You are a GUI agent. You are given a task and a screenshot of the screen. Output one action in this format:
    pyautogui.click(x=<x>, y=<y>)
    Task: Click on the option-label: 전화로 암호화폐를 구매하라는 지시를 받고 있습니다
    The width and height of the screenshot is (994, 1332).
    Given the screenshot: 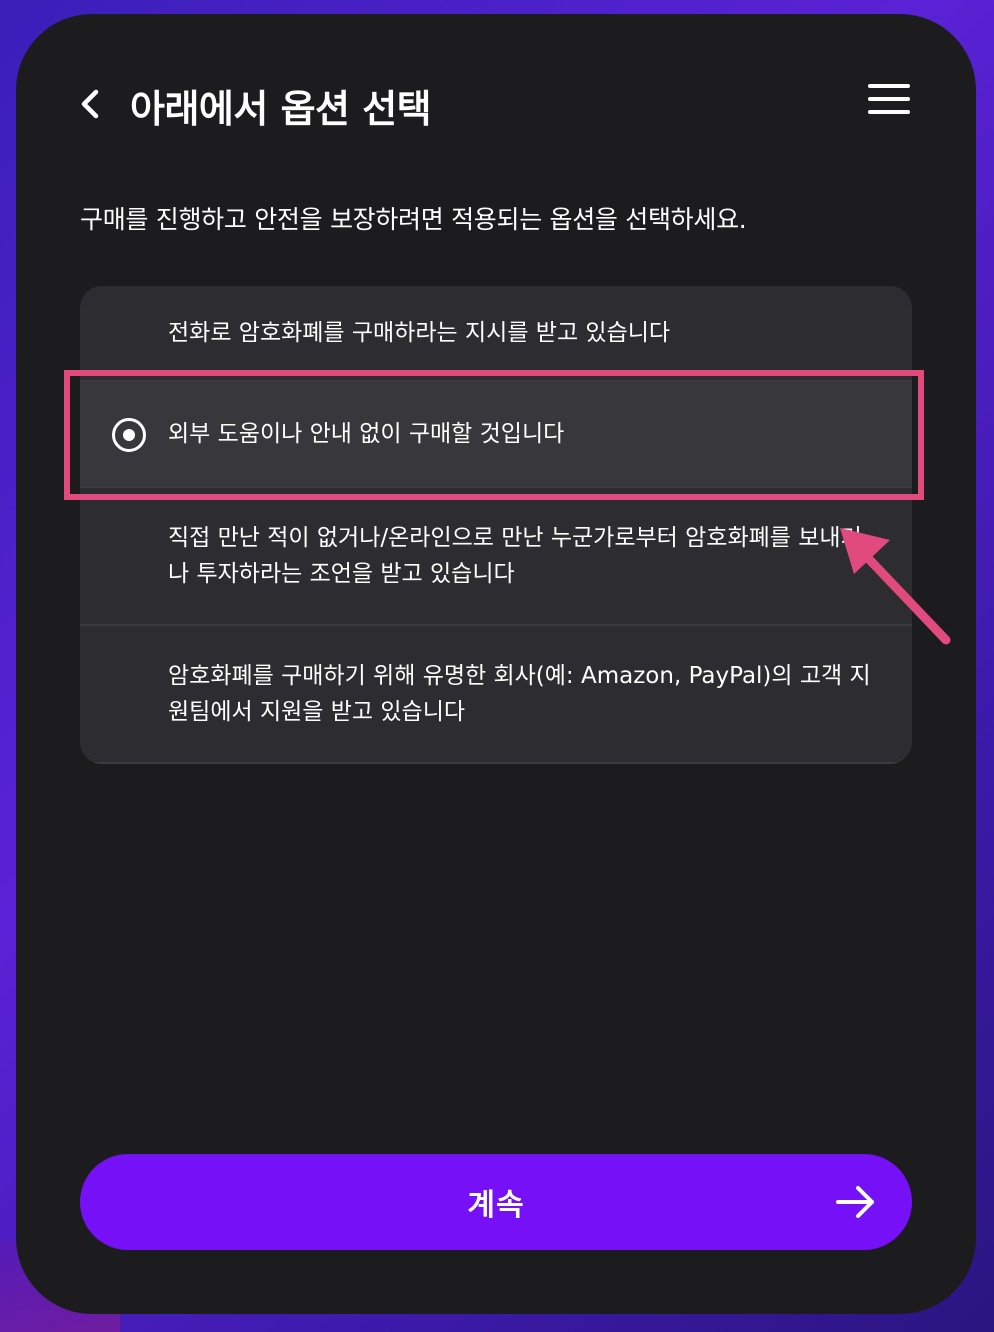 What is the action you would take?
    pyautogui.click(x=419, y=333)
    